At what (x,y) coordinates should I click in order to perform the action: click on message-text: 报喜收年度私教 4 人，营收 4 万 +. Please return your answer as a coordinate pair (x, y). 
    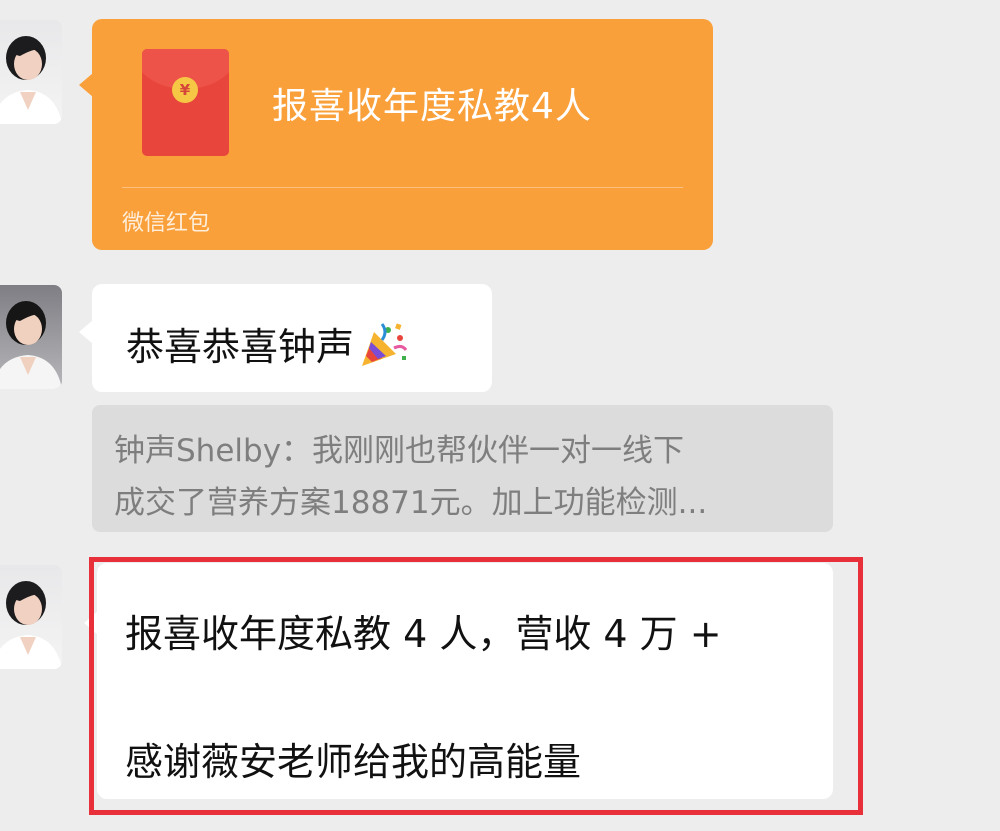
    Looking at the image, I should click on (423, 634).